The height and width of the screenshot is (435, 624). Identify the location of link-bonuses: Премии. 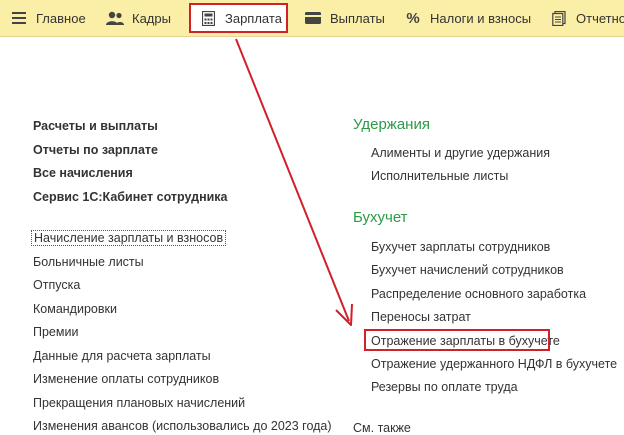
(55, 332).